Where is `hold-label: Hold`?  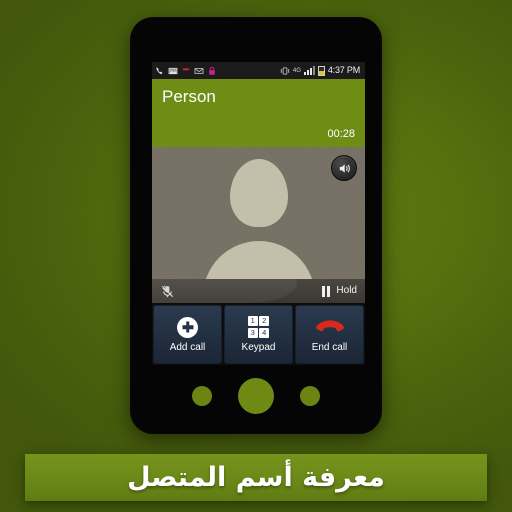 hold-label: Hold is located at coordinates (346, 290).